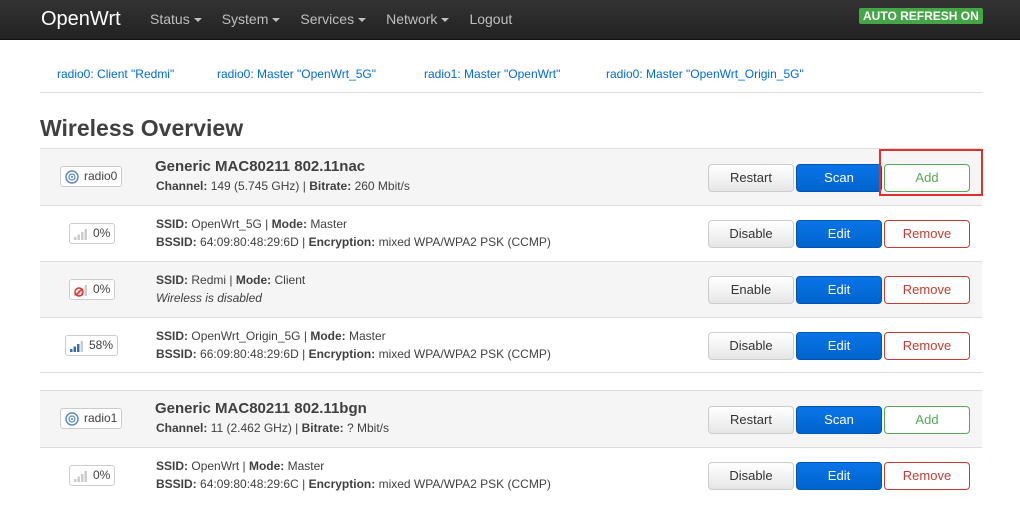 This screenshot has height=522, width=1020. I want to click on signal-58-icon, so click(76, 346).